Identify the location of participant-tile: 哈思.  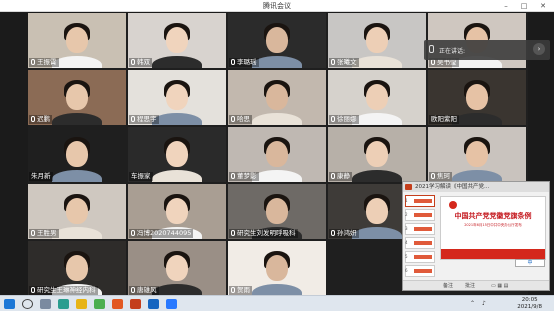
(277, 97).